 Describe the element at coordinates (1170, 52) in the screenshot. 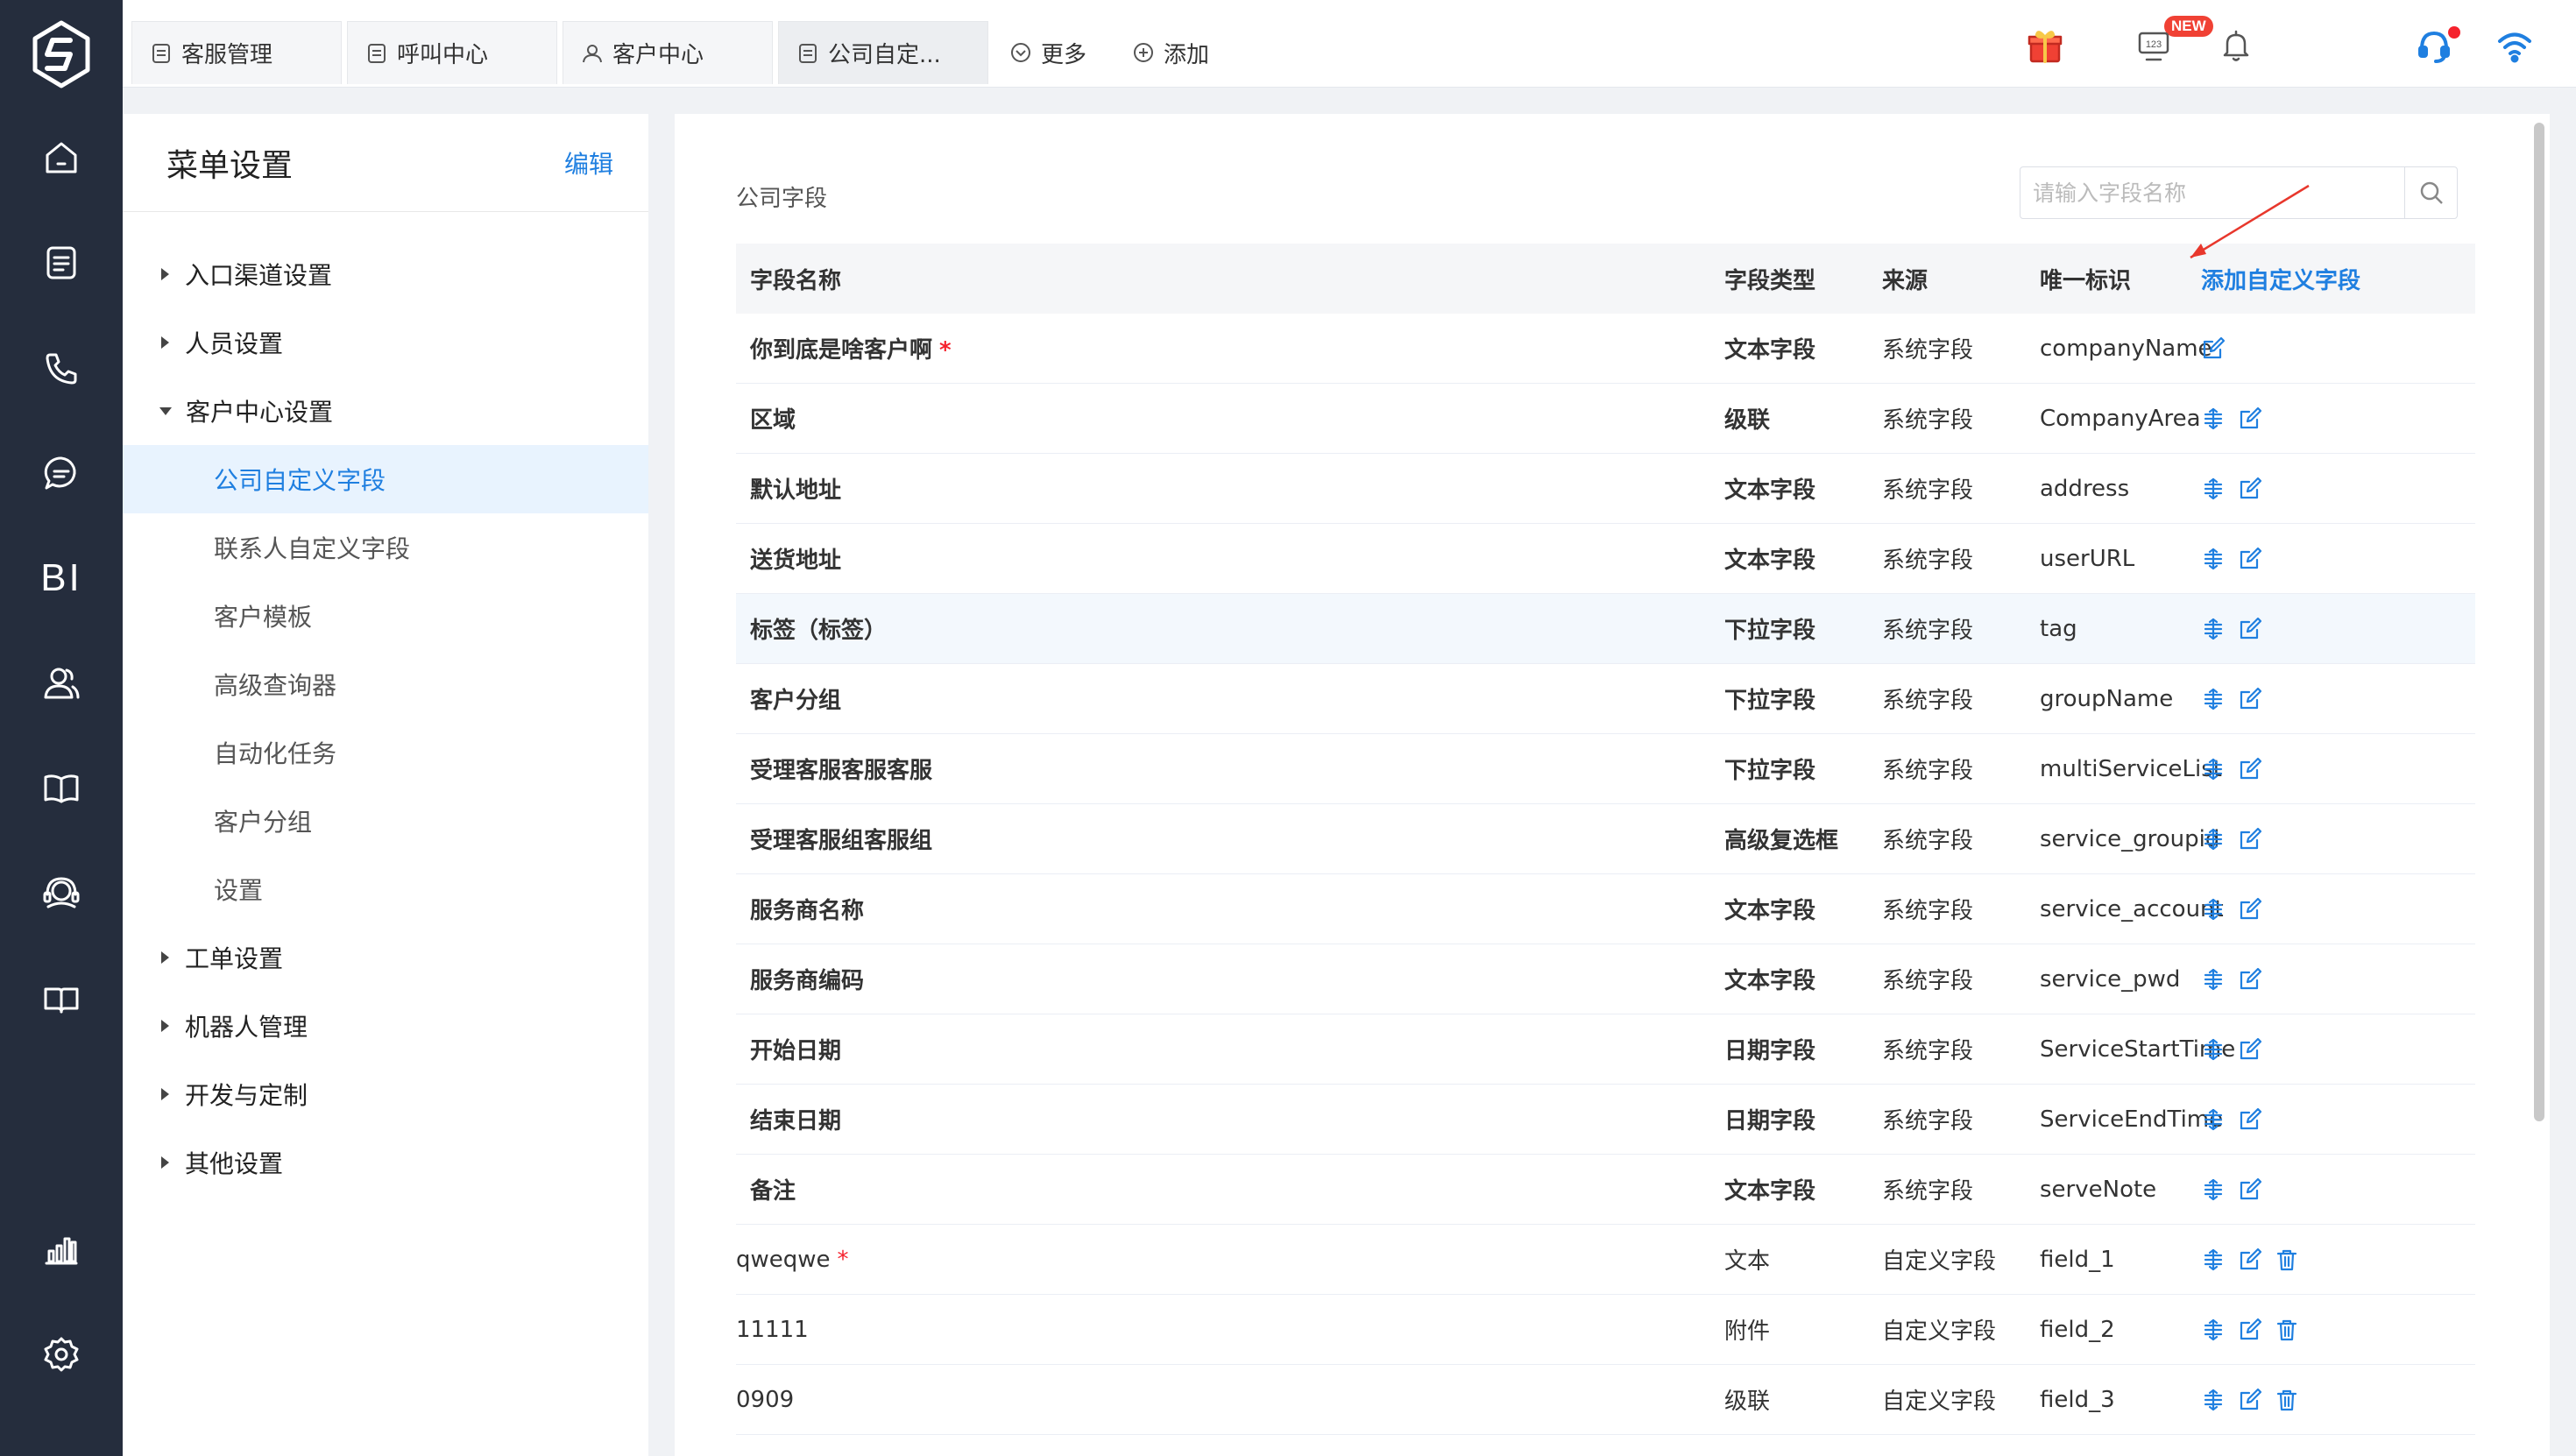

I see `add-tab-button: 添加` at that location.